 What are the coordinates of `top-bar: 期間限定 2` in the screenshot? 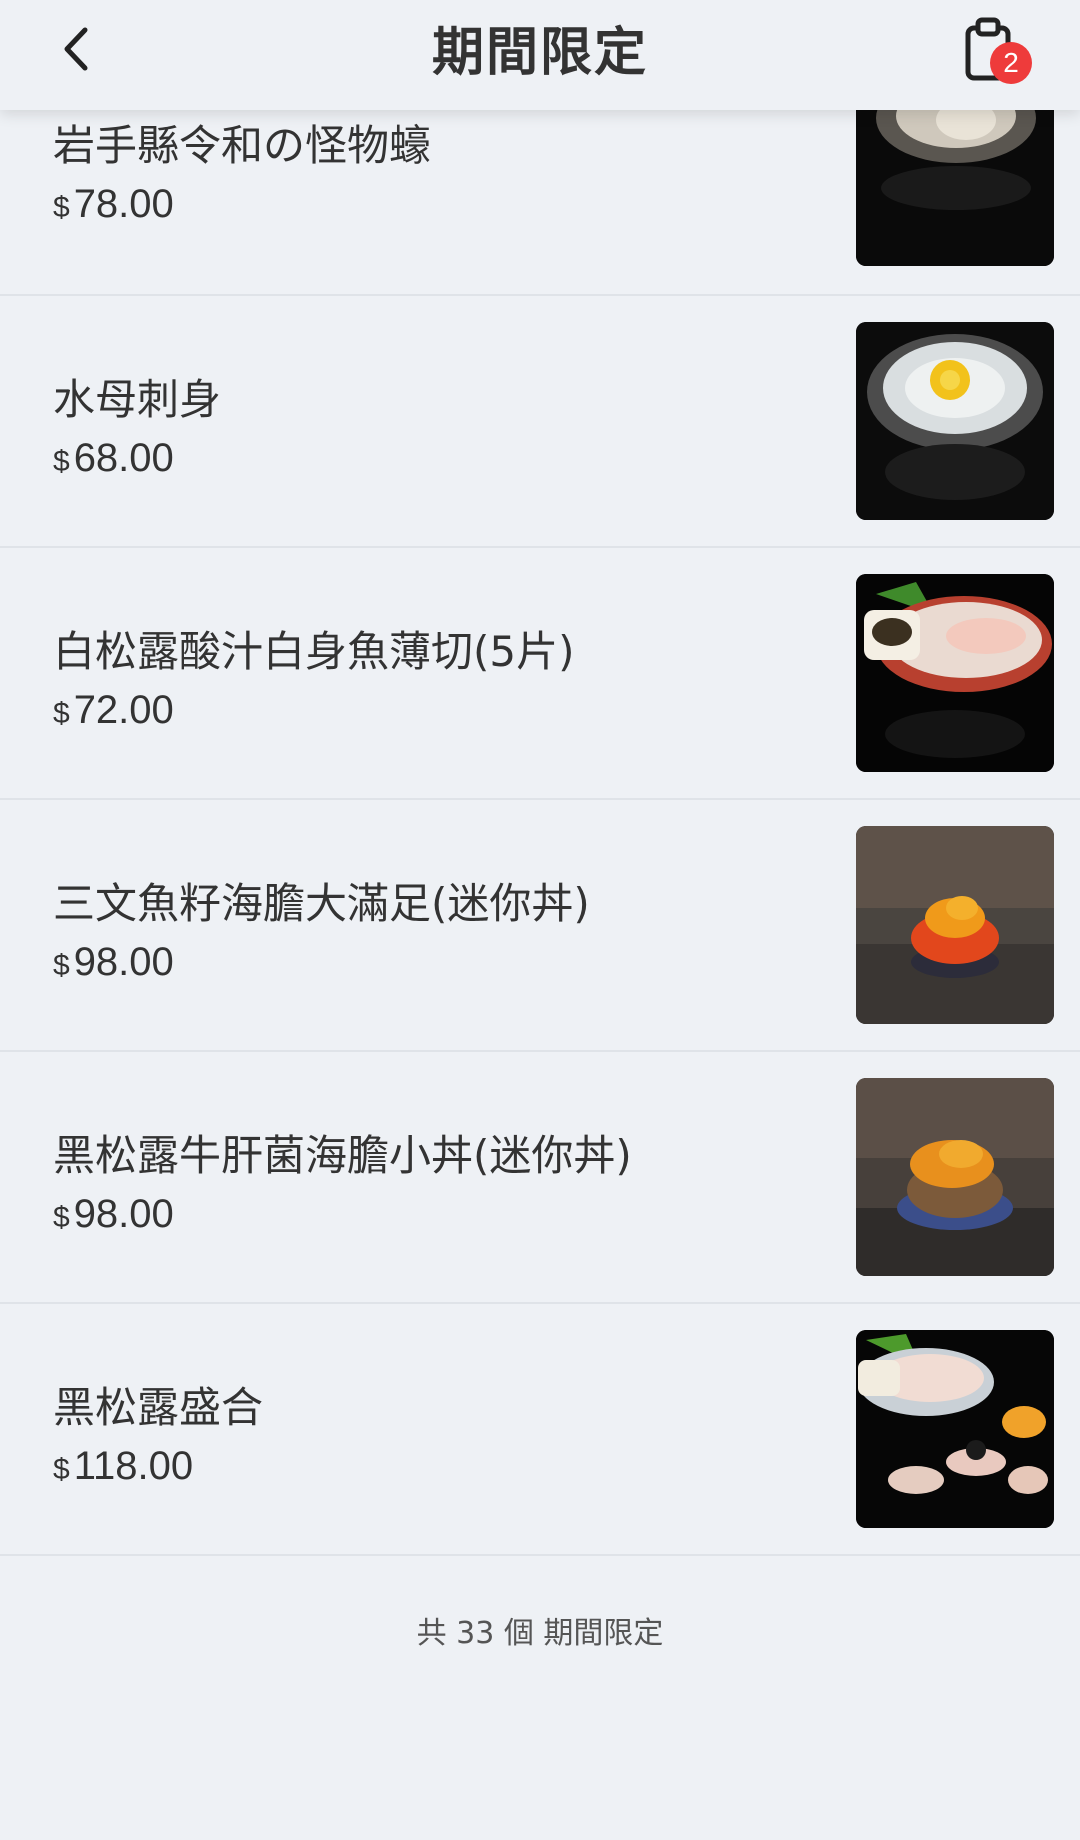 It's located at (540, 55).